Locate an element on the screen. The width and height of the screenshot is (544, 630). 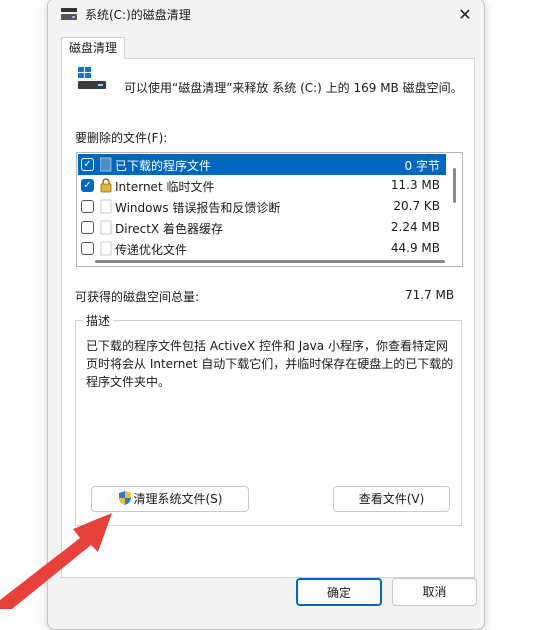
file-size: 20.7 KB is located at coordinates (416, 206).